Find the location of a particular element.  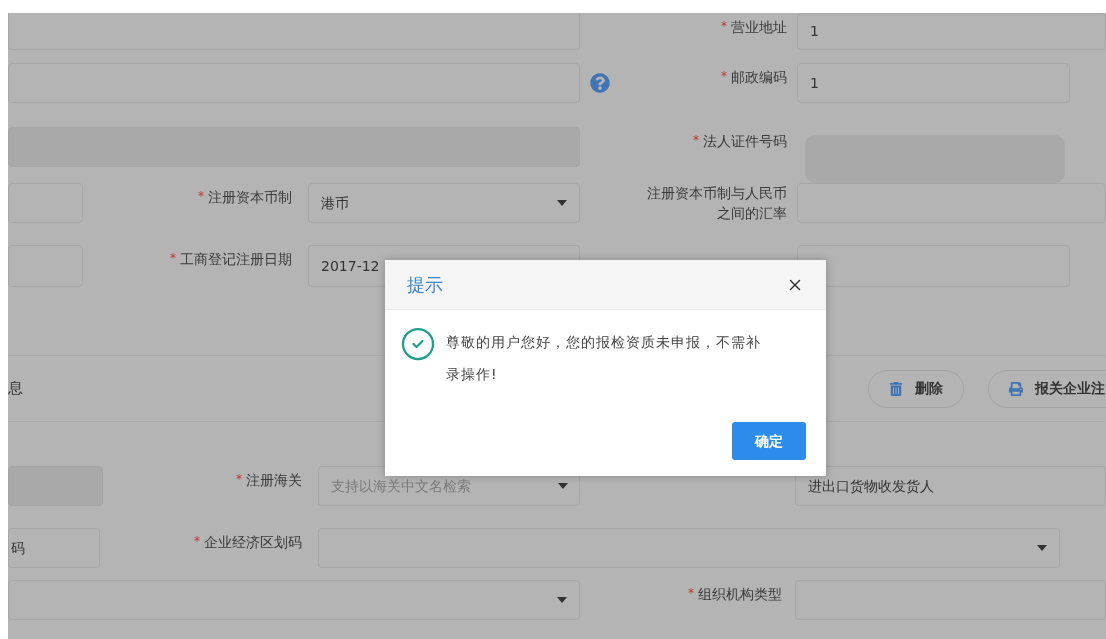

field-label: 注册海关 is located at coordinates (274, 480).